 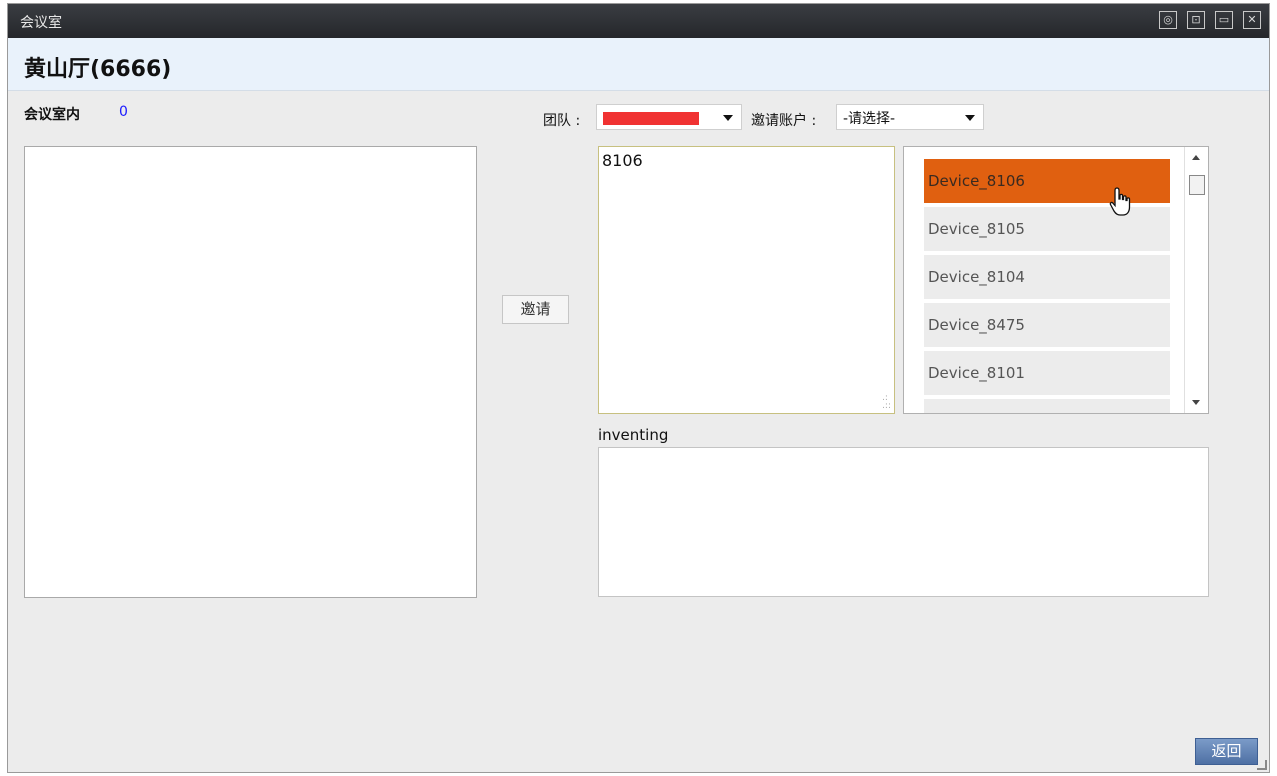 I want to click on title-bar: 会议室 ◎ ⊡ ▭ ✕, so click(x=638, y=21).